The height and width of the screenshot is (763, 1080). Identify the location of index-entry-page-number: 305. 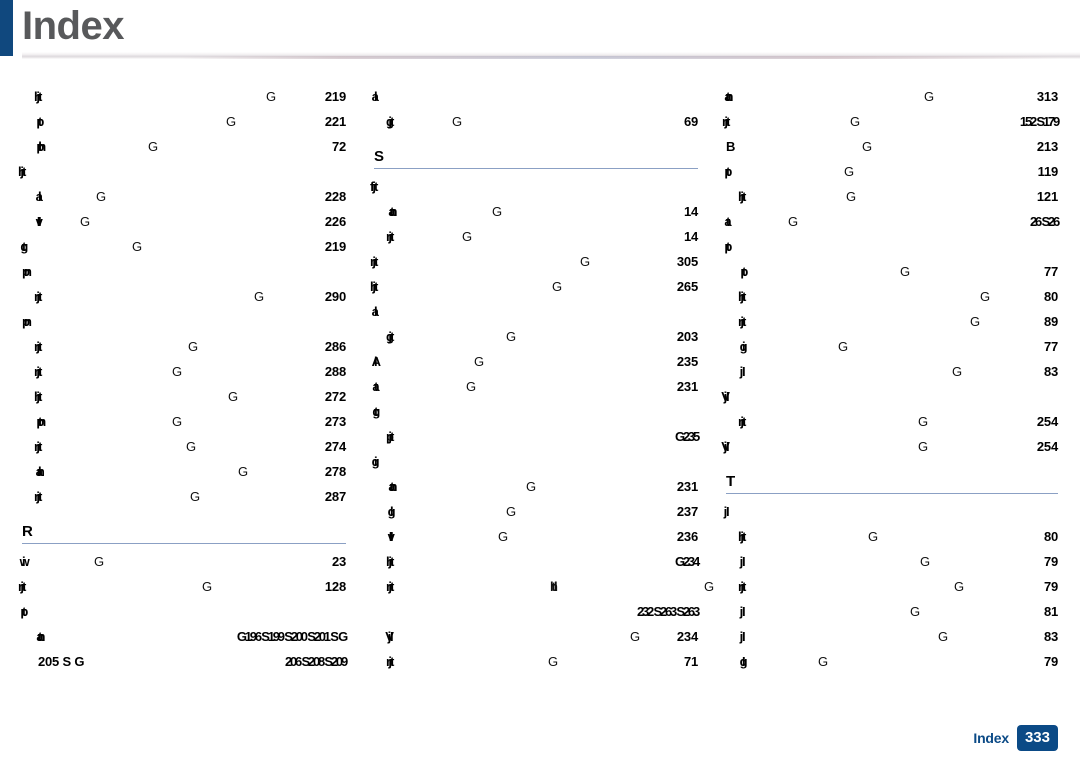
(687, 261).